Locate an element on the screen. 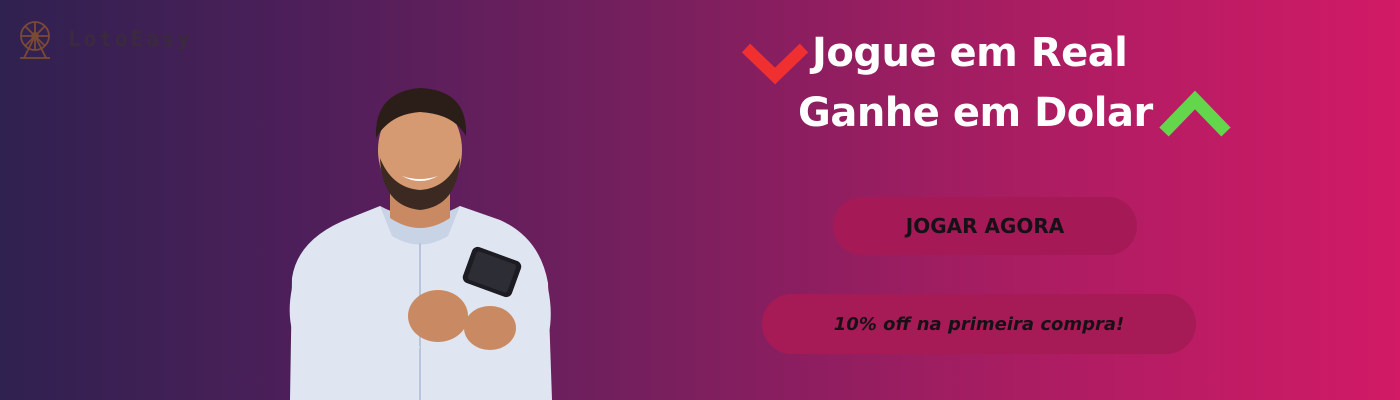  play-now-button: JOGAR AGORA is located at coordinates (985, 226).